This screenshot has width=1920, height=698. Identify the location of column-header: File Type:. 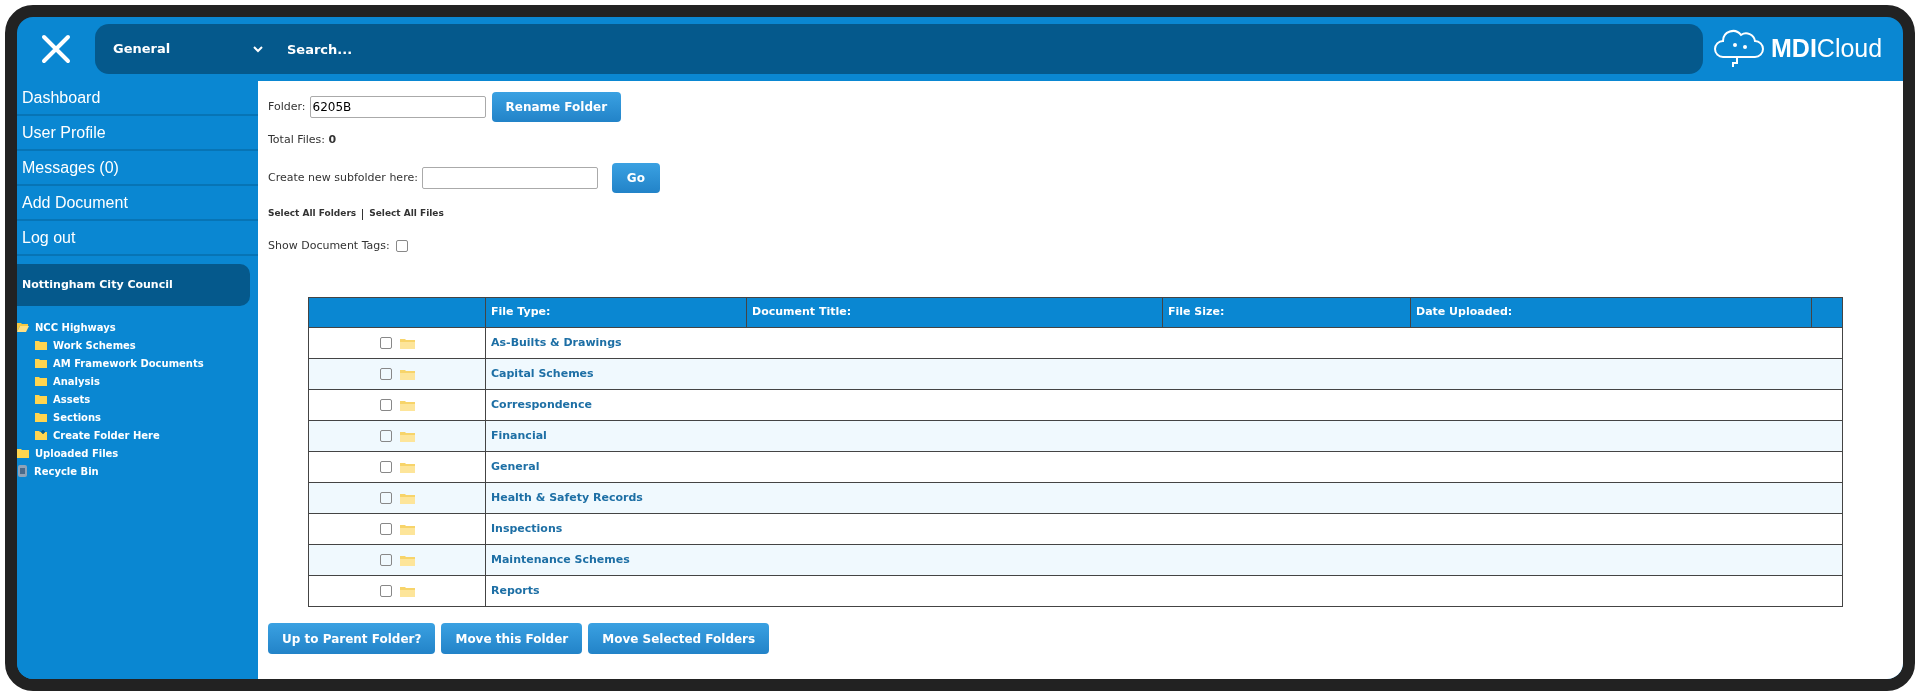
(616, 312).